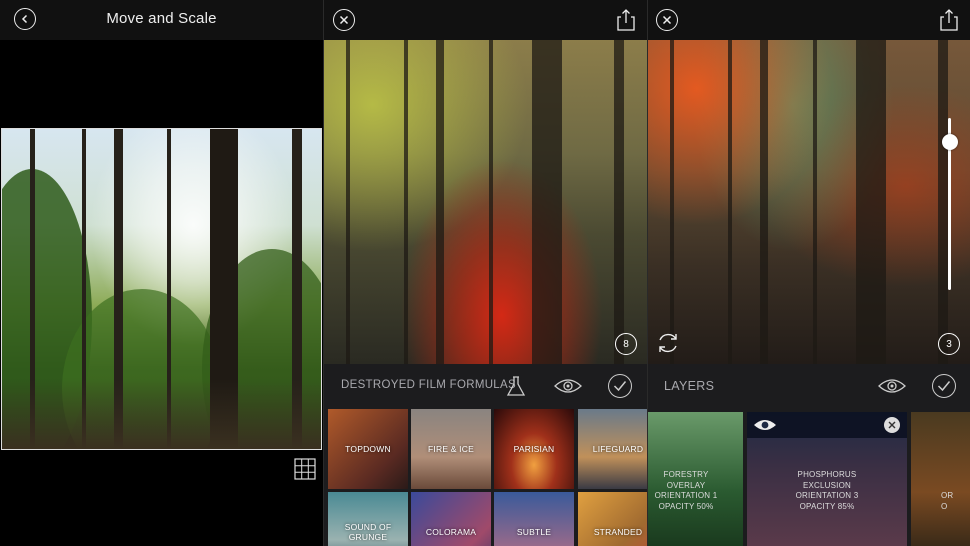 The height and width of the screenshot is (546, 970). What do you see at coordinates (305, 469) in the screenshot?
I see `grid-icon` at bounding box center [305, 469].